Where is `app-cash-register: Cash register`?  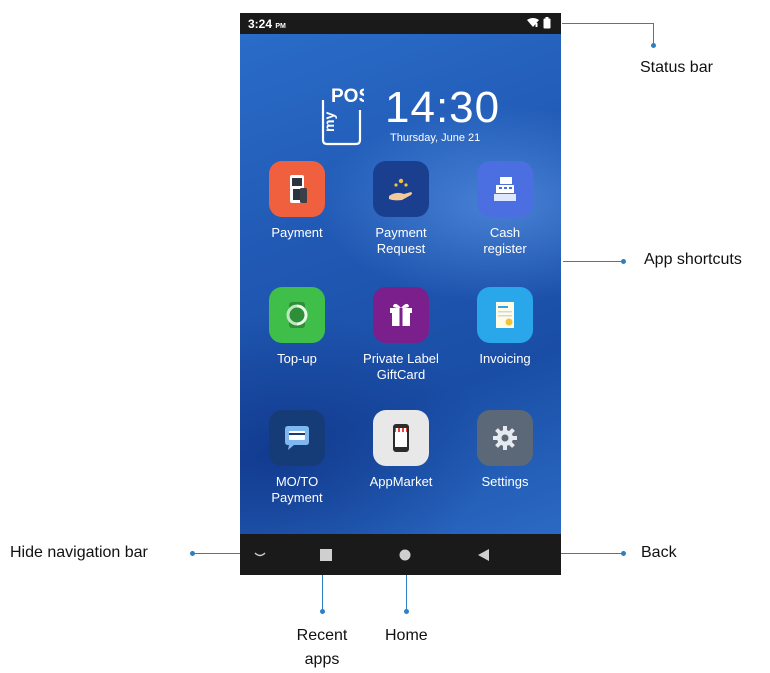
app-cash-register: Cash register is located at coordinates (505, 209).